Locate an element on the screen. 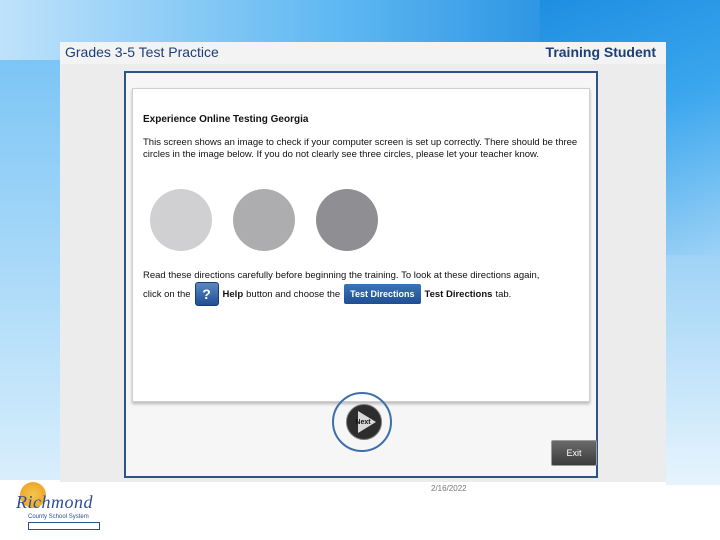  help-label: Help is located at coordinates (233, 294).